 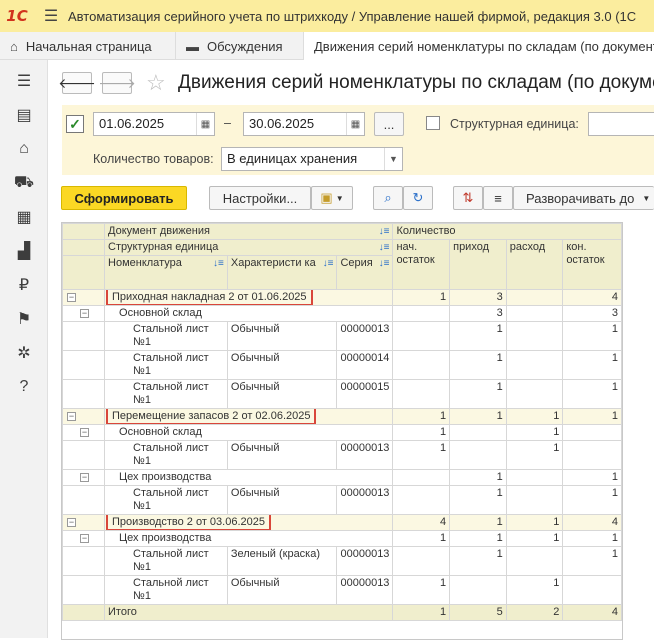 What do you see at coordinates (304, 124) in the screenshot?
I see `date-to-field: 30.06.2025 ▦` at bounding box center [304, 124].